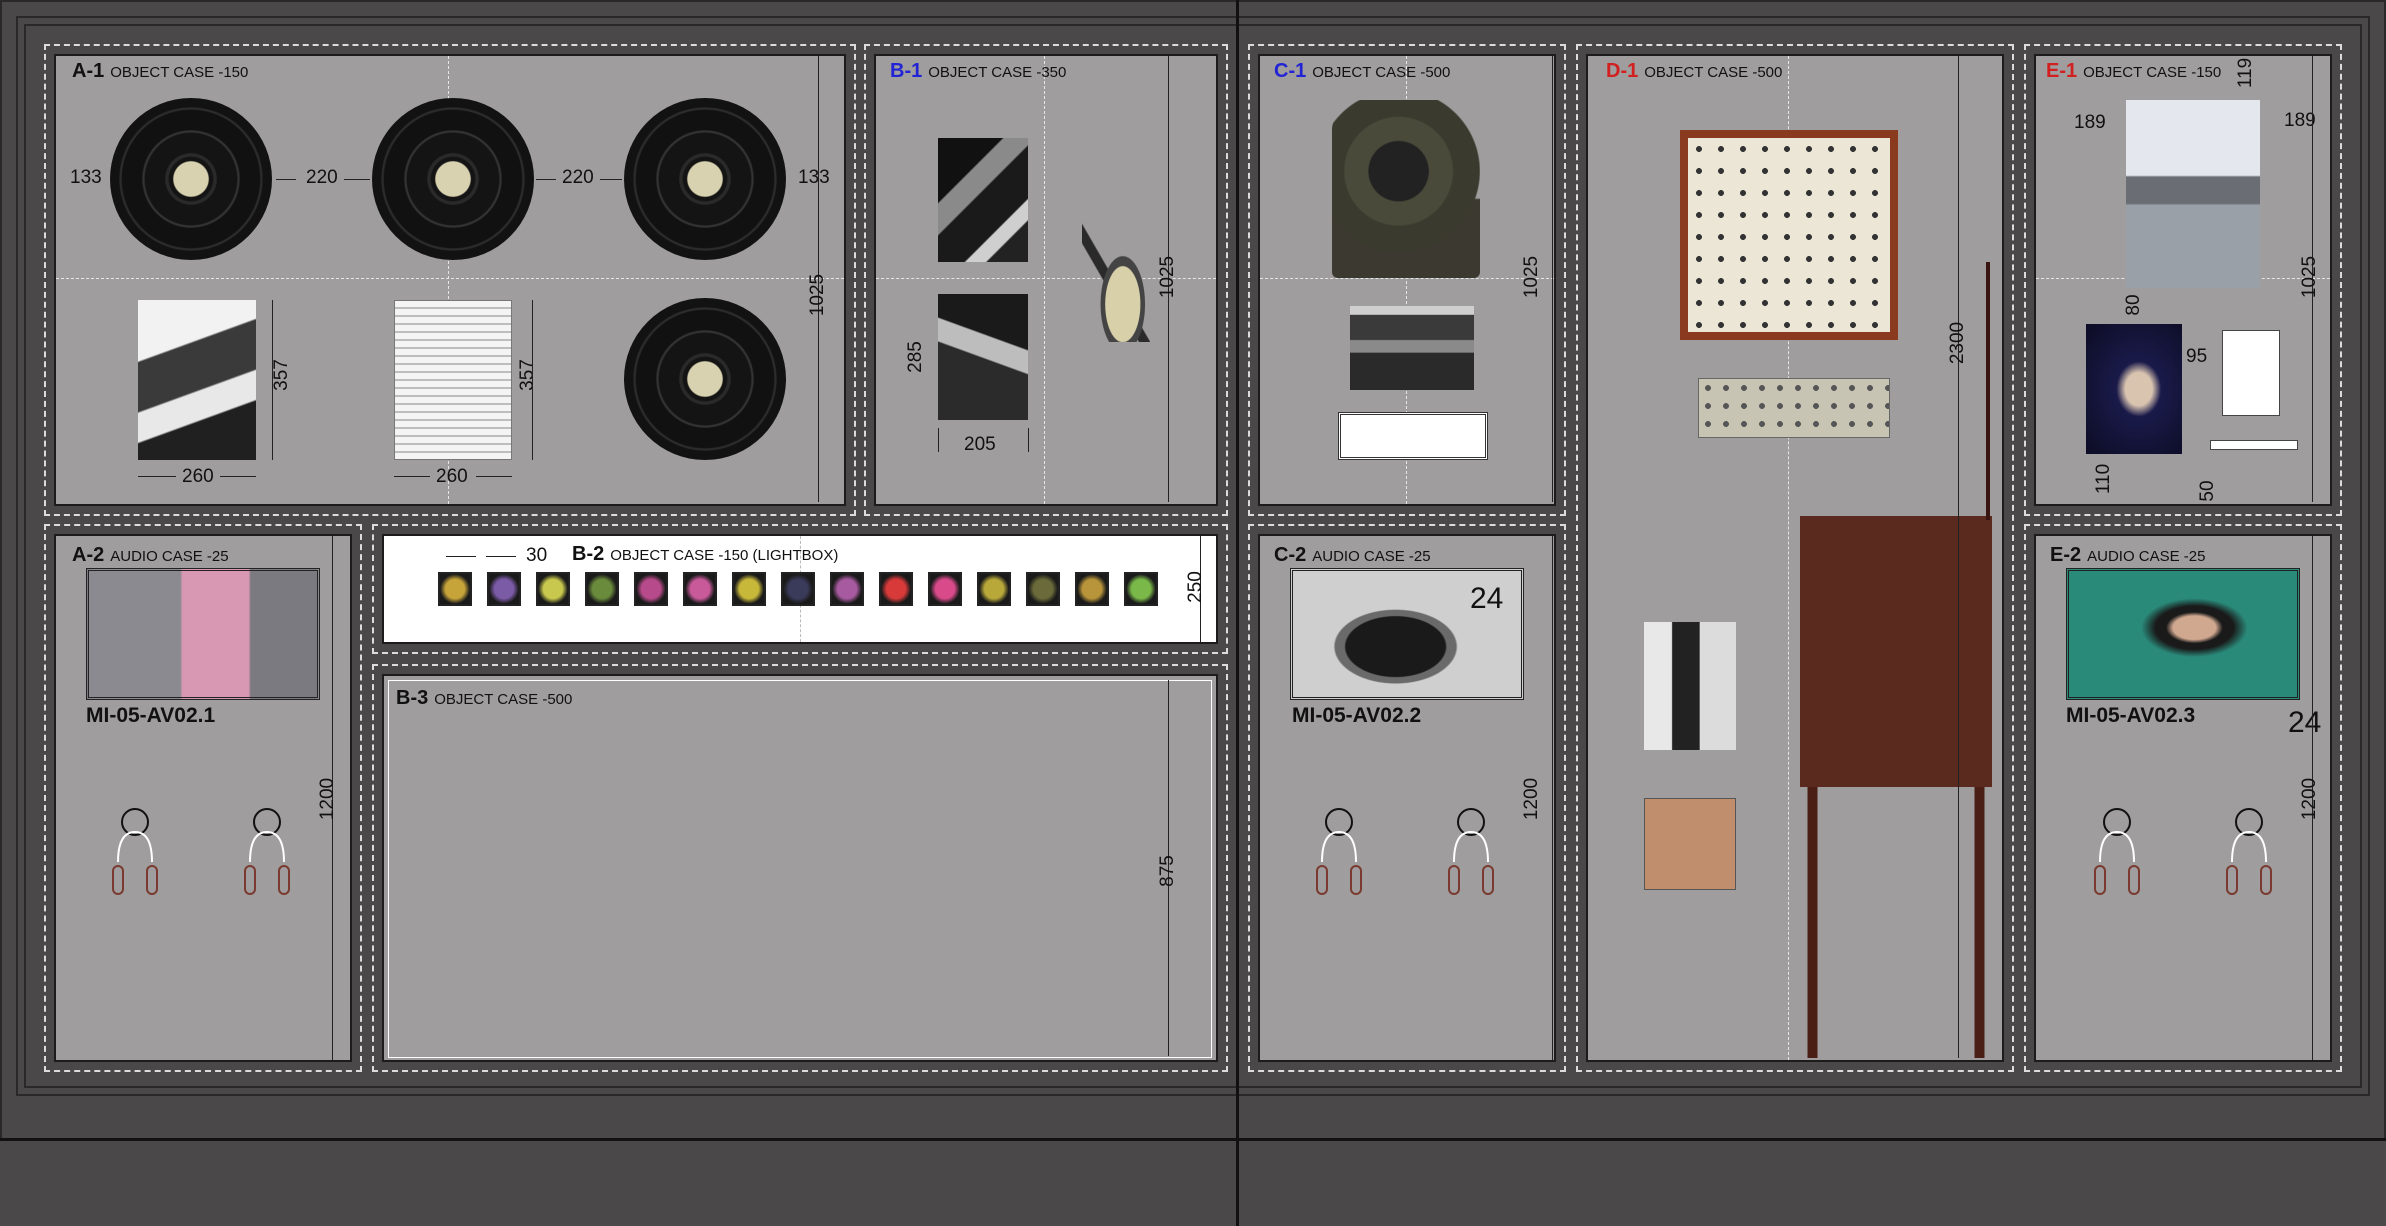 The image size is (2386, 1226). Describe the element at coordinates (2062, 71) in the screenshot. I see `case-code: E-1` at that location.